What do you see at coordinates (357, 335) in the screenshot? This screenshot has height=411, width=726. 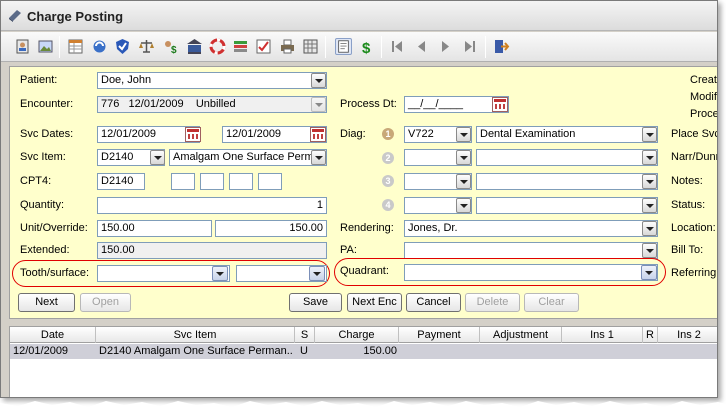 I see `column-header-charge: Charge` at bounding box center [357, 335].